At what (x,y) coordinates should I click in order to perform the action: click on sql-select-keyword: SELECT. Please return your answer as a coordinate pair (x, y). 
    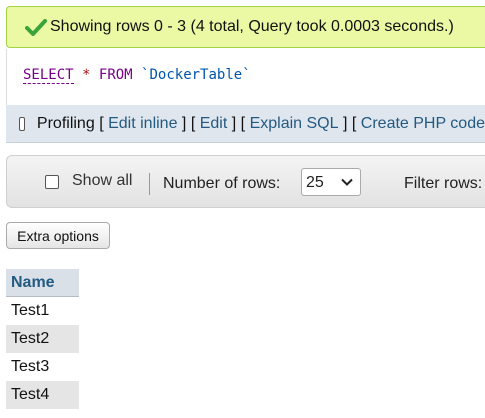
    Looking at the image, I should click on (48, 75).